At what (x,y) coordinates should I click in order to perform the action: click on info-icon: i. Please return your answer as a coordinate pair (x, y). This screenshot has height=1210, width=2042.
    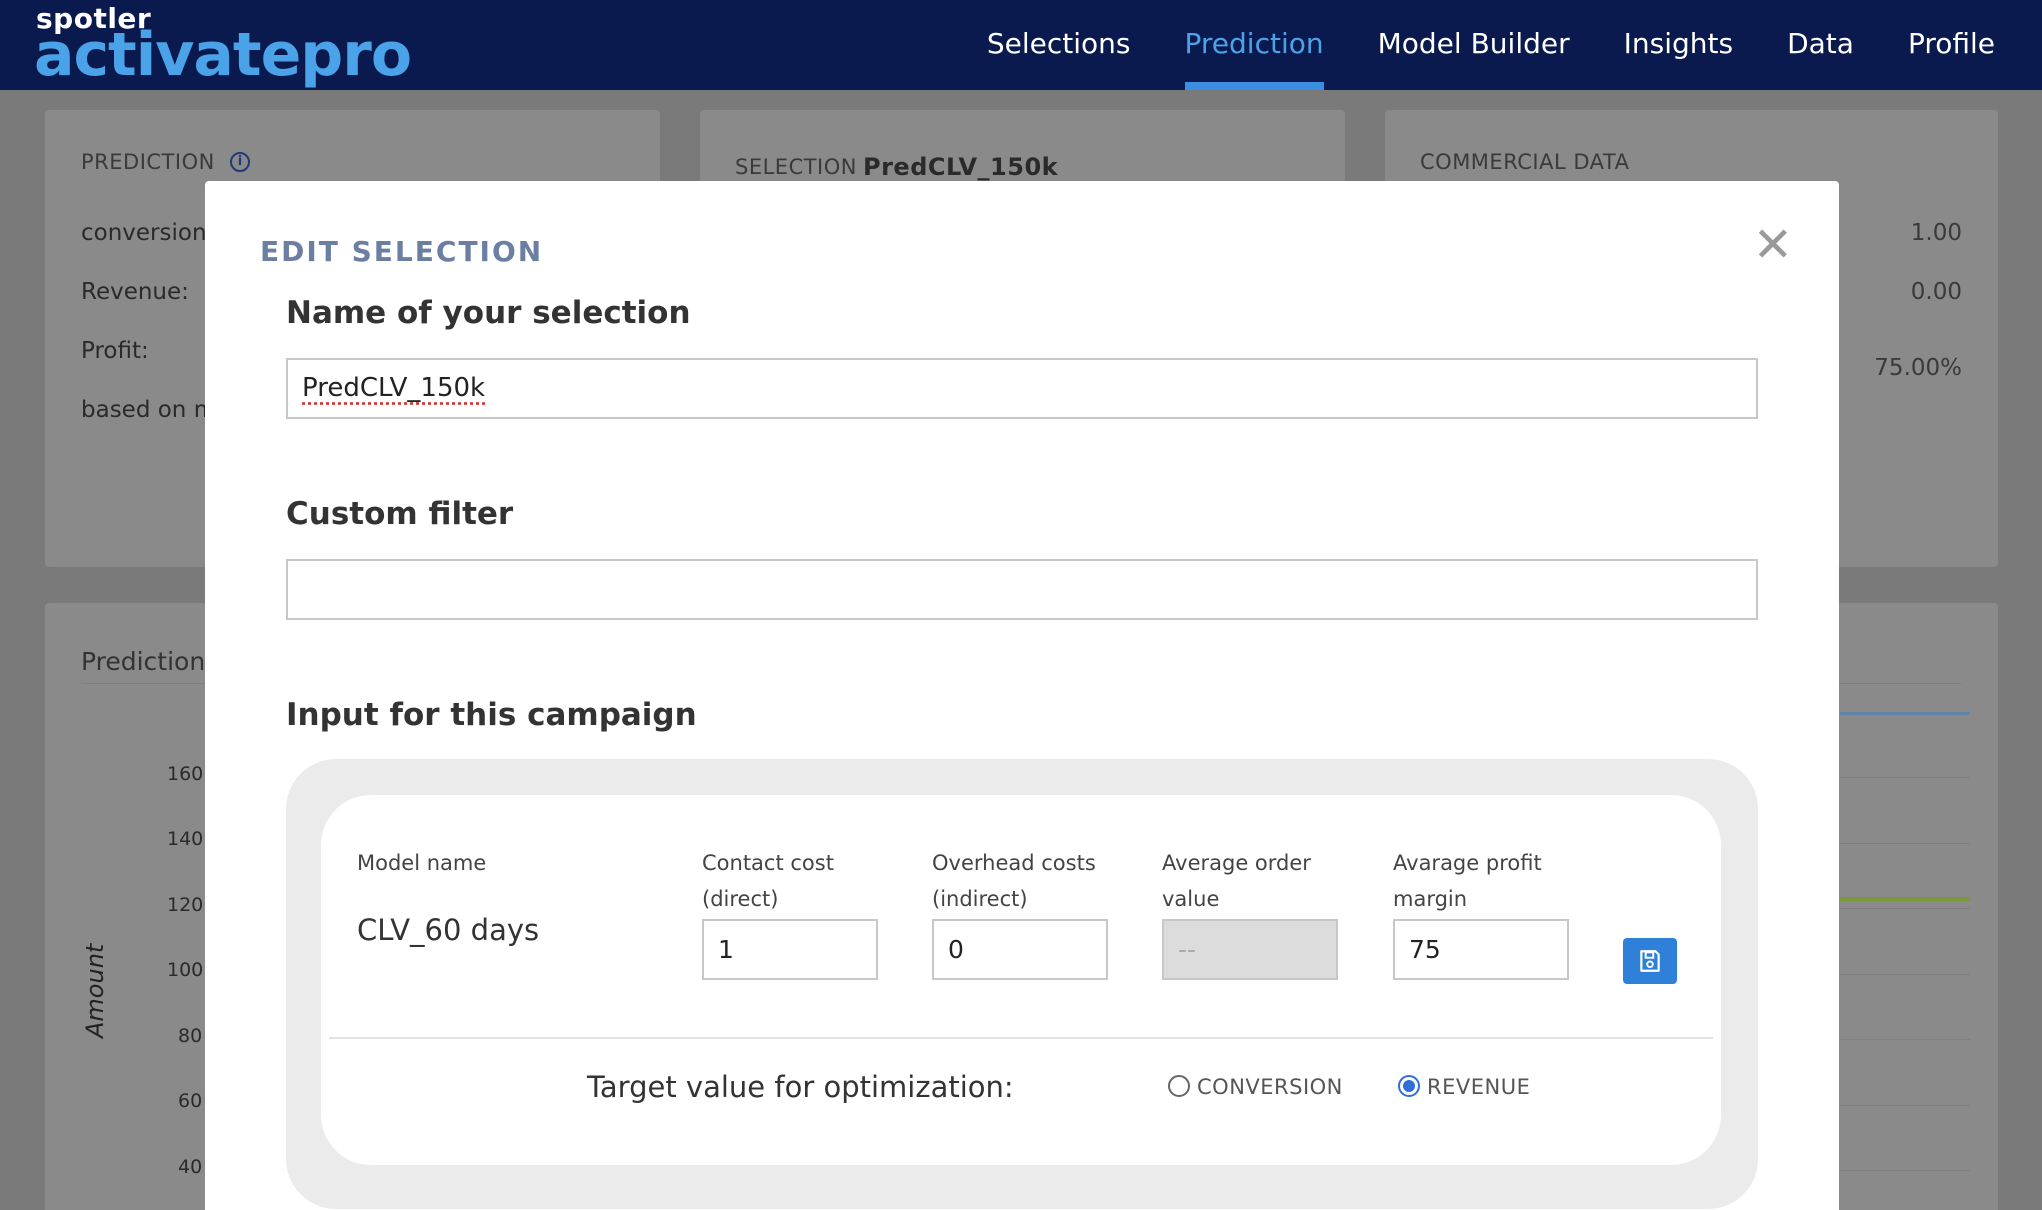
    Looking at the image, I should click on (240, 162).